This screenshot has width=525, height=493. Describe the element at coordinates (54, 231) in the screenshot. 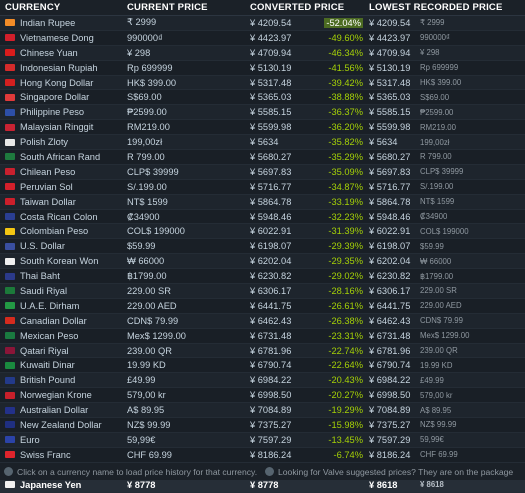

I see `currency-name: Colombian Peso` at that location.